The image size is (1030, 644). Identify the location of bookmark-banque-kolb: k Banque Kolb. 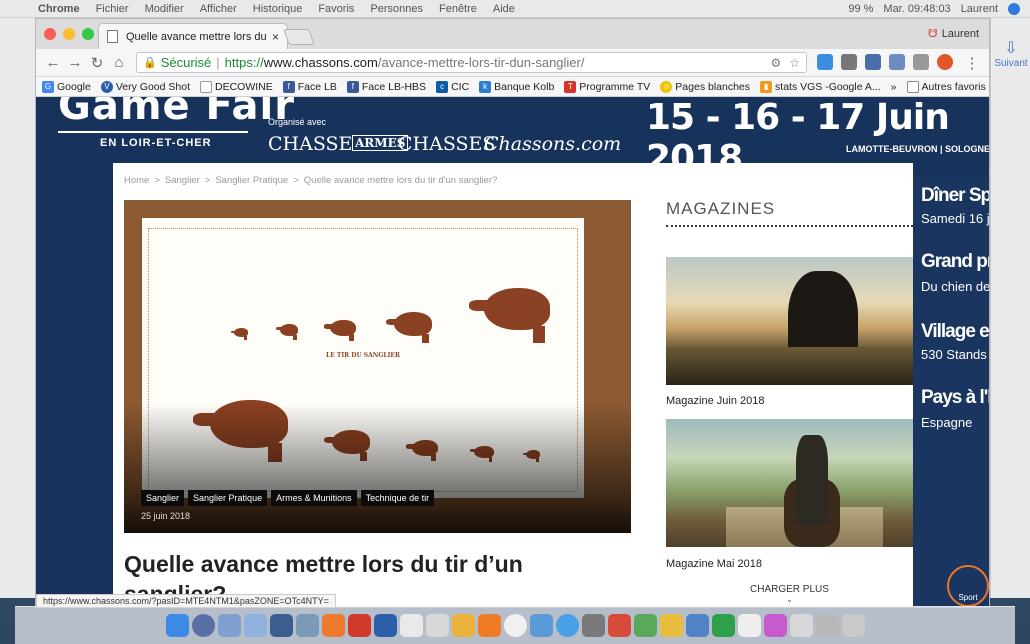
(516, 86).